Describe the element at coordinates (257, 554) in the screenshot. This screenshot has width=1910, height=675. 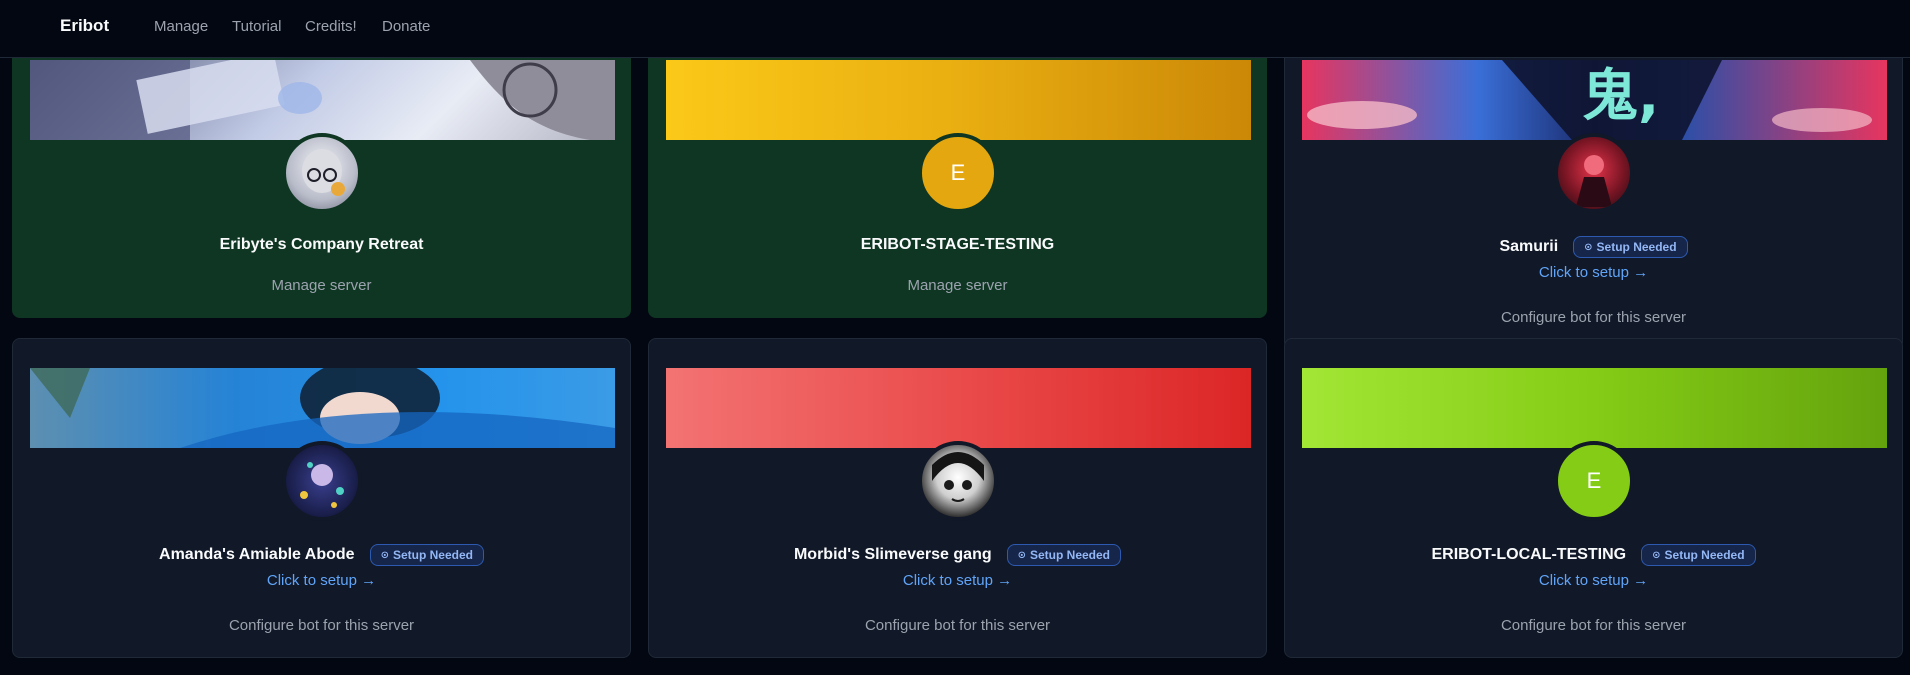
I see `server-name: Amanda's Amiable Abode` at that location.